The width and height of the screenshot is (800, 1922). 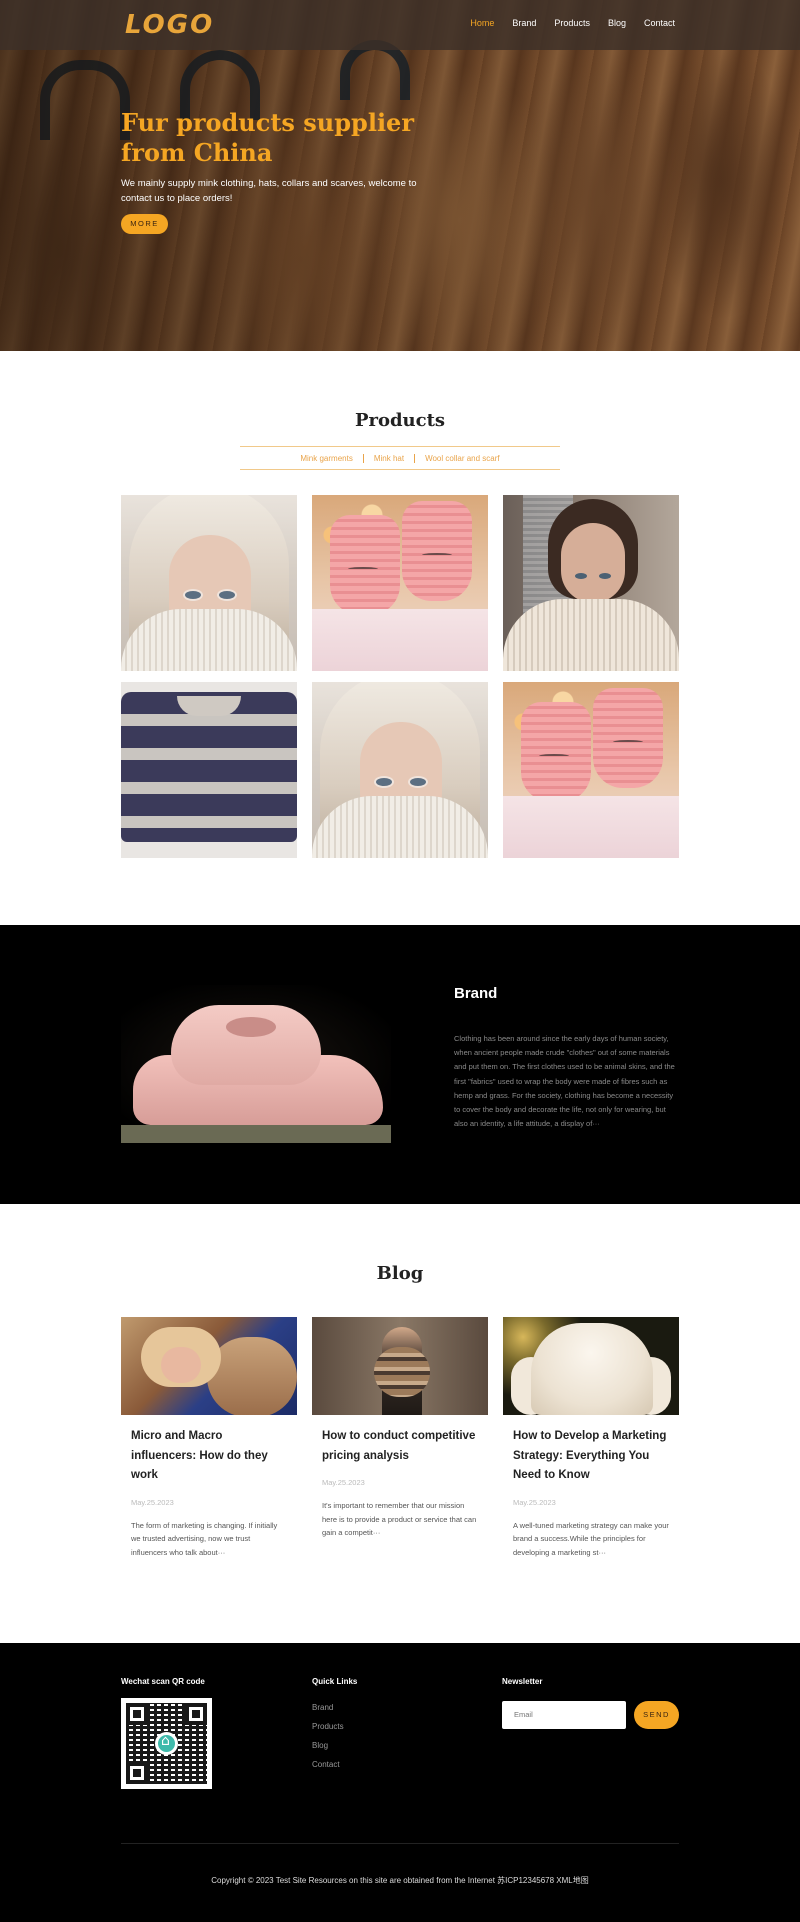 I want to click on wechat-qr-code, so click(x=166, y=1743).